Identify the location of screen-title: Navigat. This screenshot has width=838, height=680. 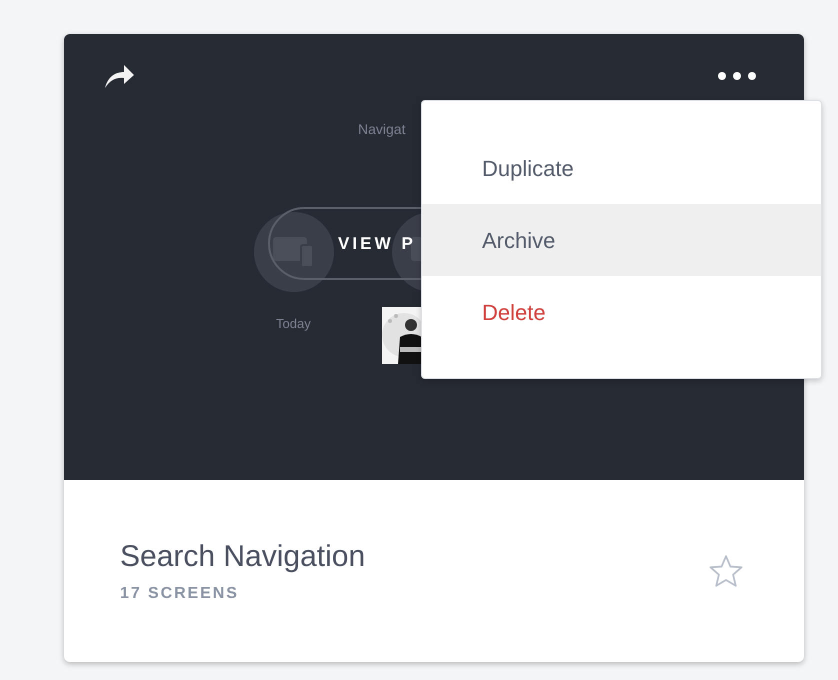
(382, 129).